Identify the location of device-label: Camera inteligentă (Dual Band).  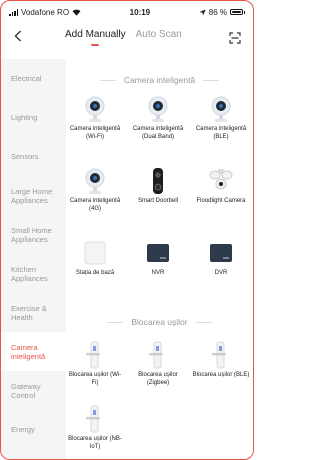
(158, 133).